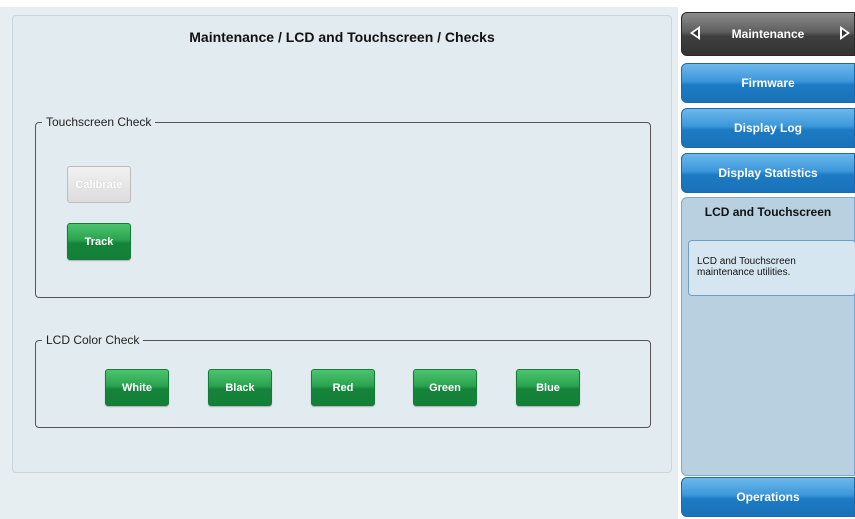 This screenshot has height=519, width=855. Describe the element at coordinates (99, 241) in the screenshot. I see `track-button: Track` at that location.